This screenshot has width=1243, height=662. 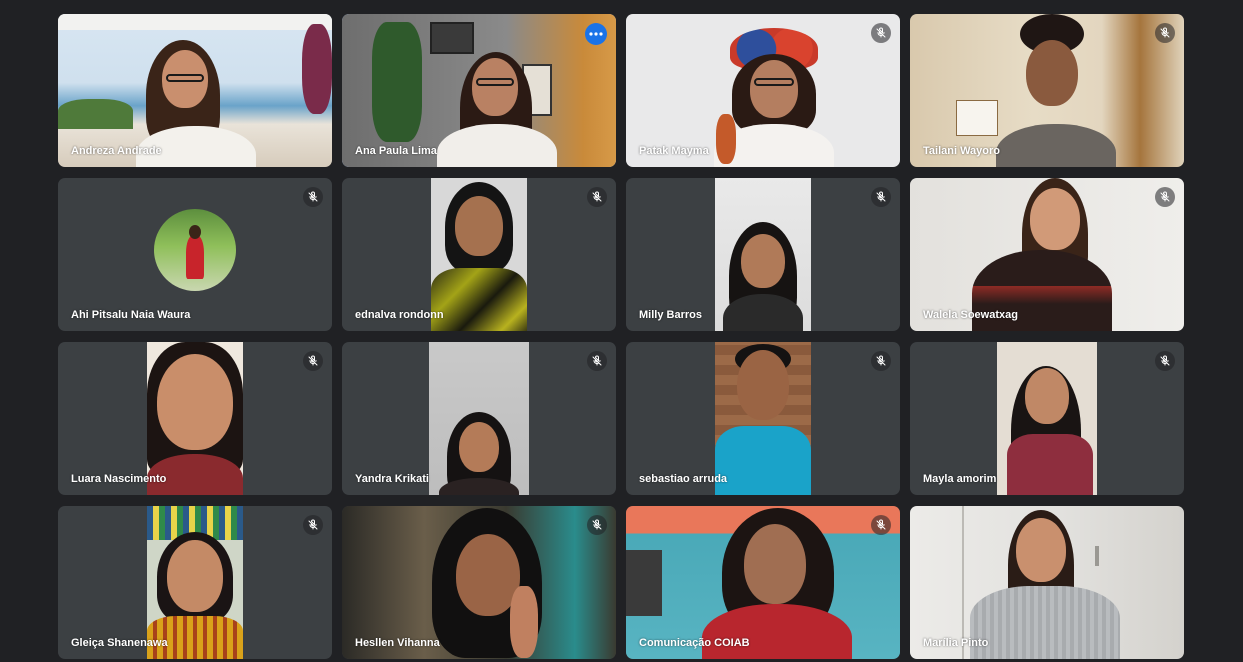 I want to click on participant-tile: Hesllen Vihanna, so click(x=479, y=582).